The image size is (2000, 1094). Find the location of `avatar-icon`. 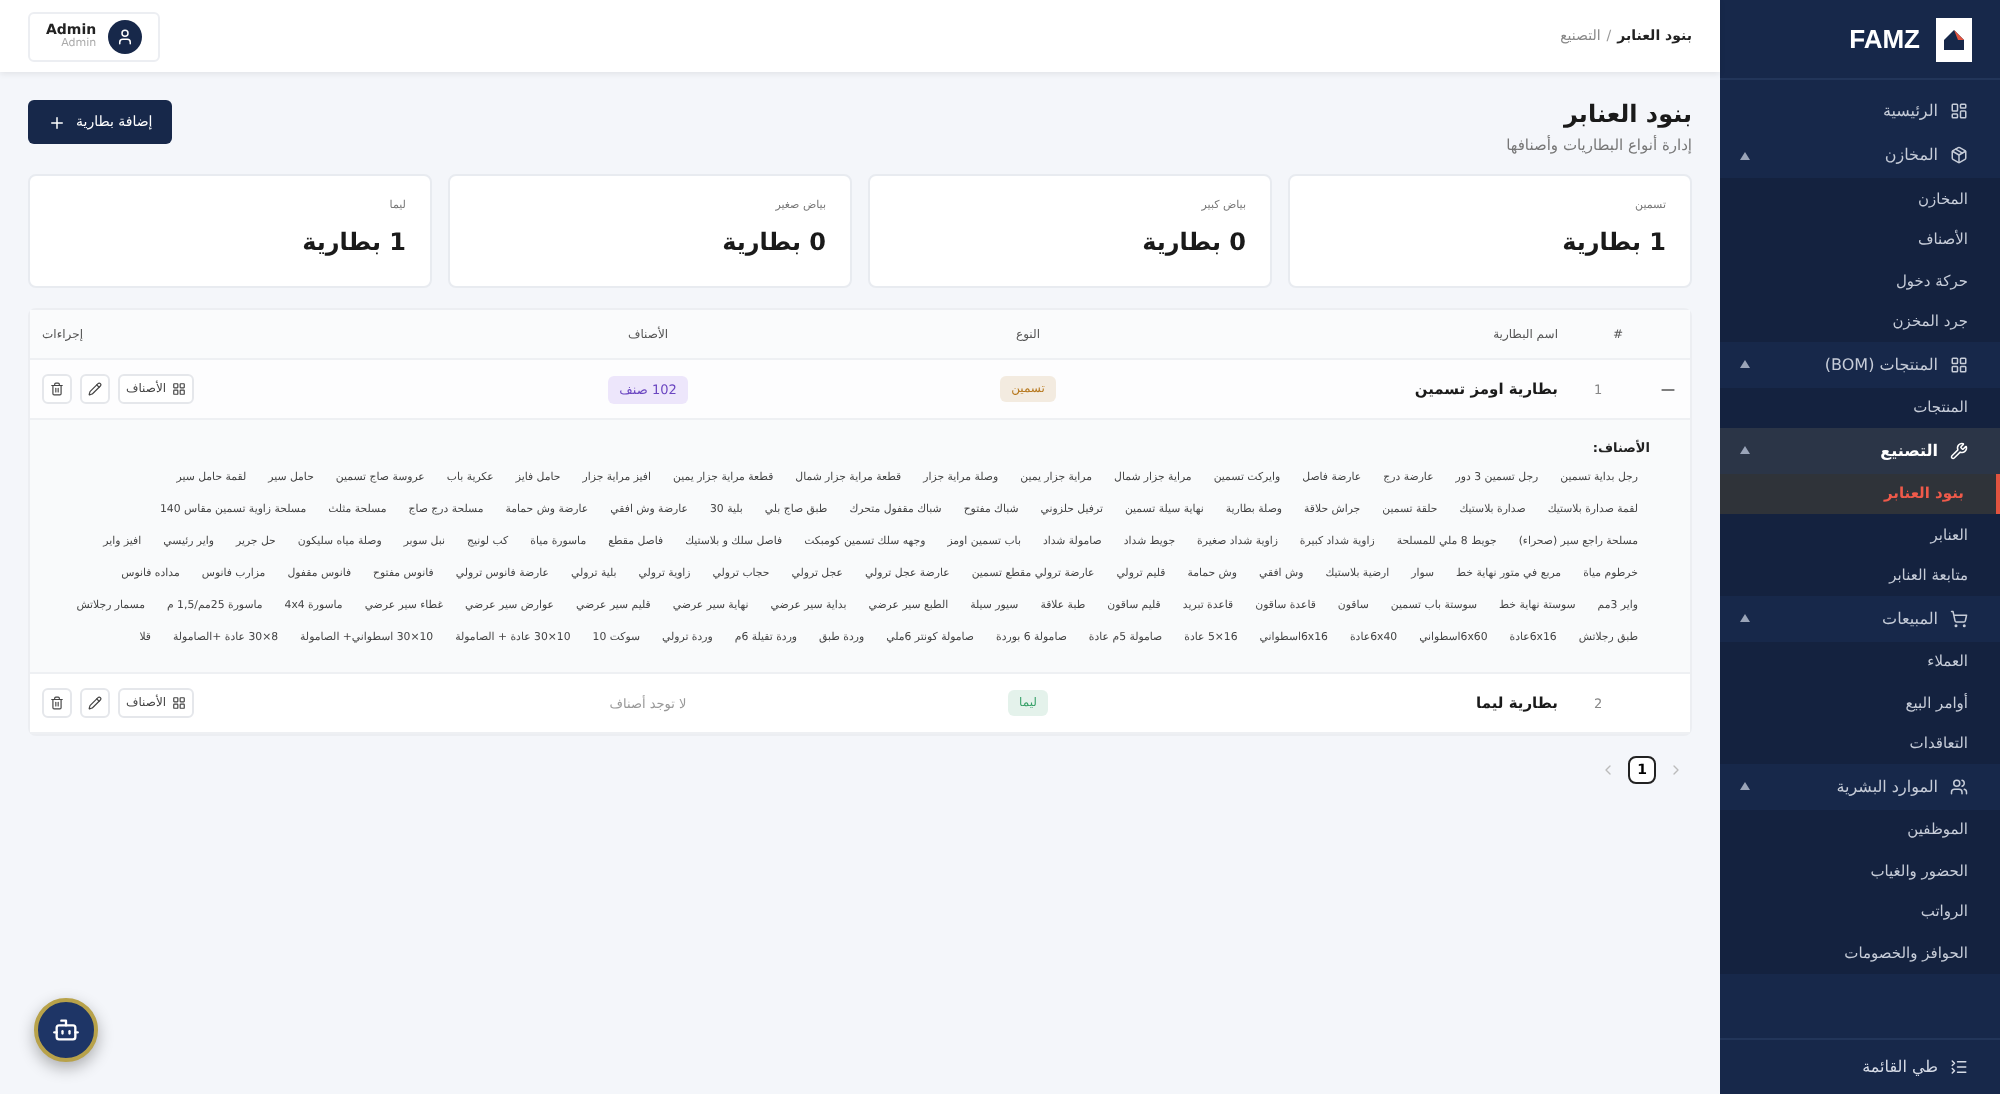

avatar-icon is located at coordinates (125, 36).